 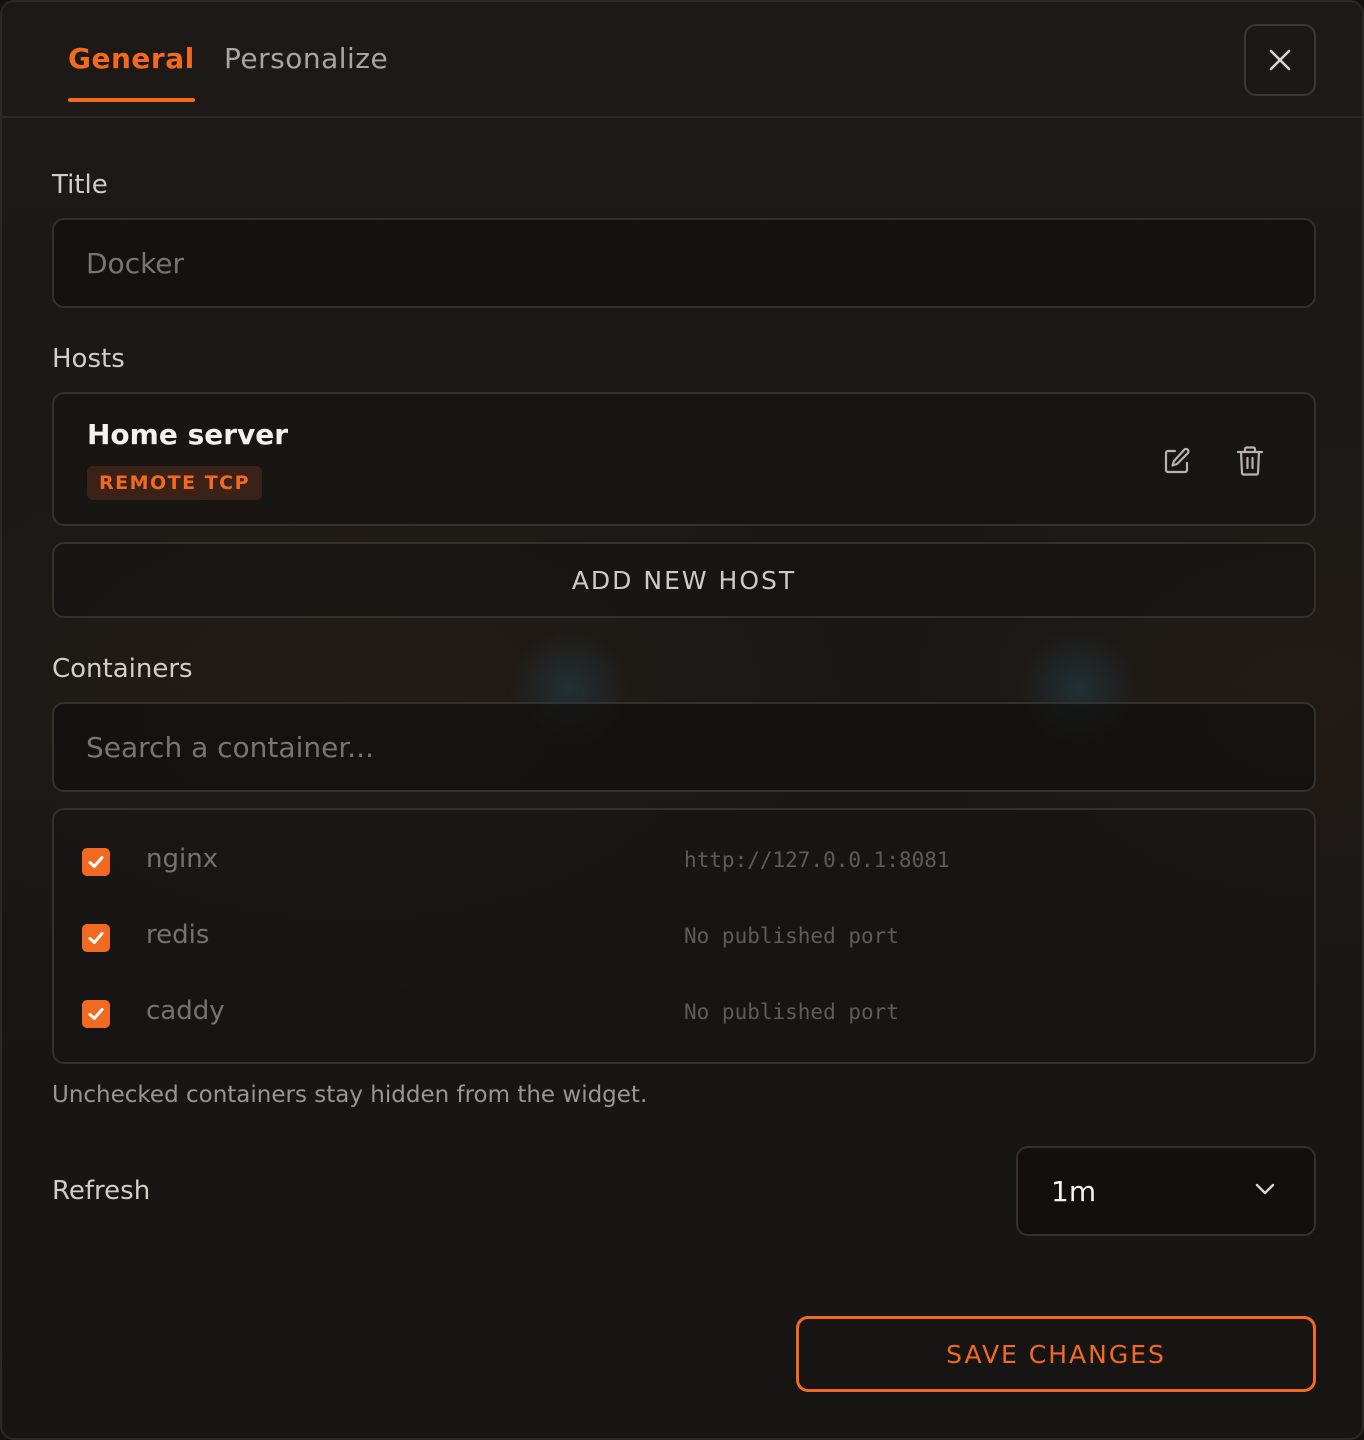 What do you see at coordinates (80, 185) in the screenshot?
I see `title-label: Title` at bounding box center [80, 185].